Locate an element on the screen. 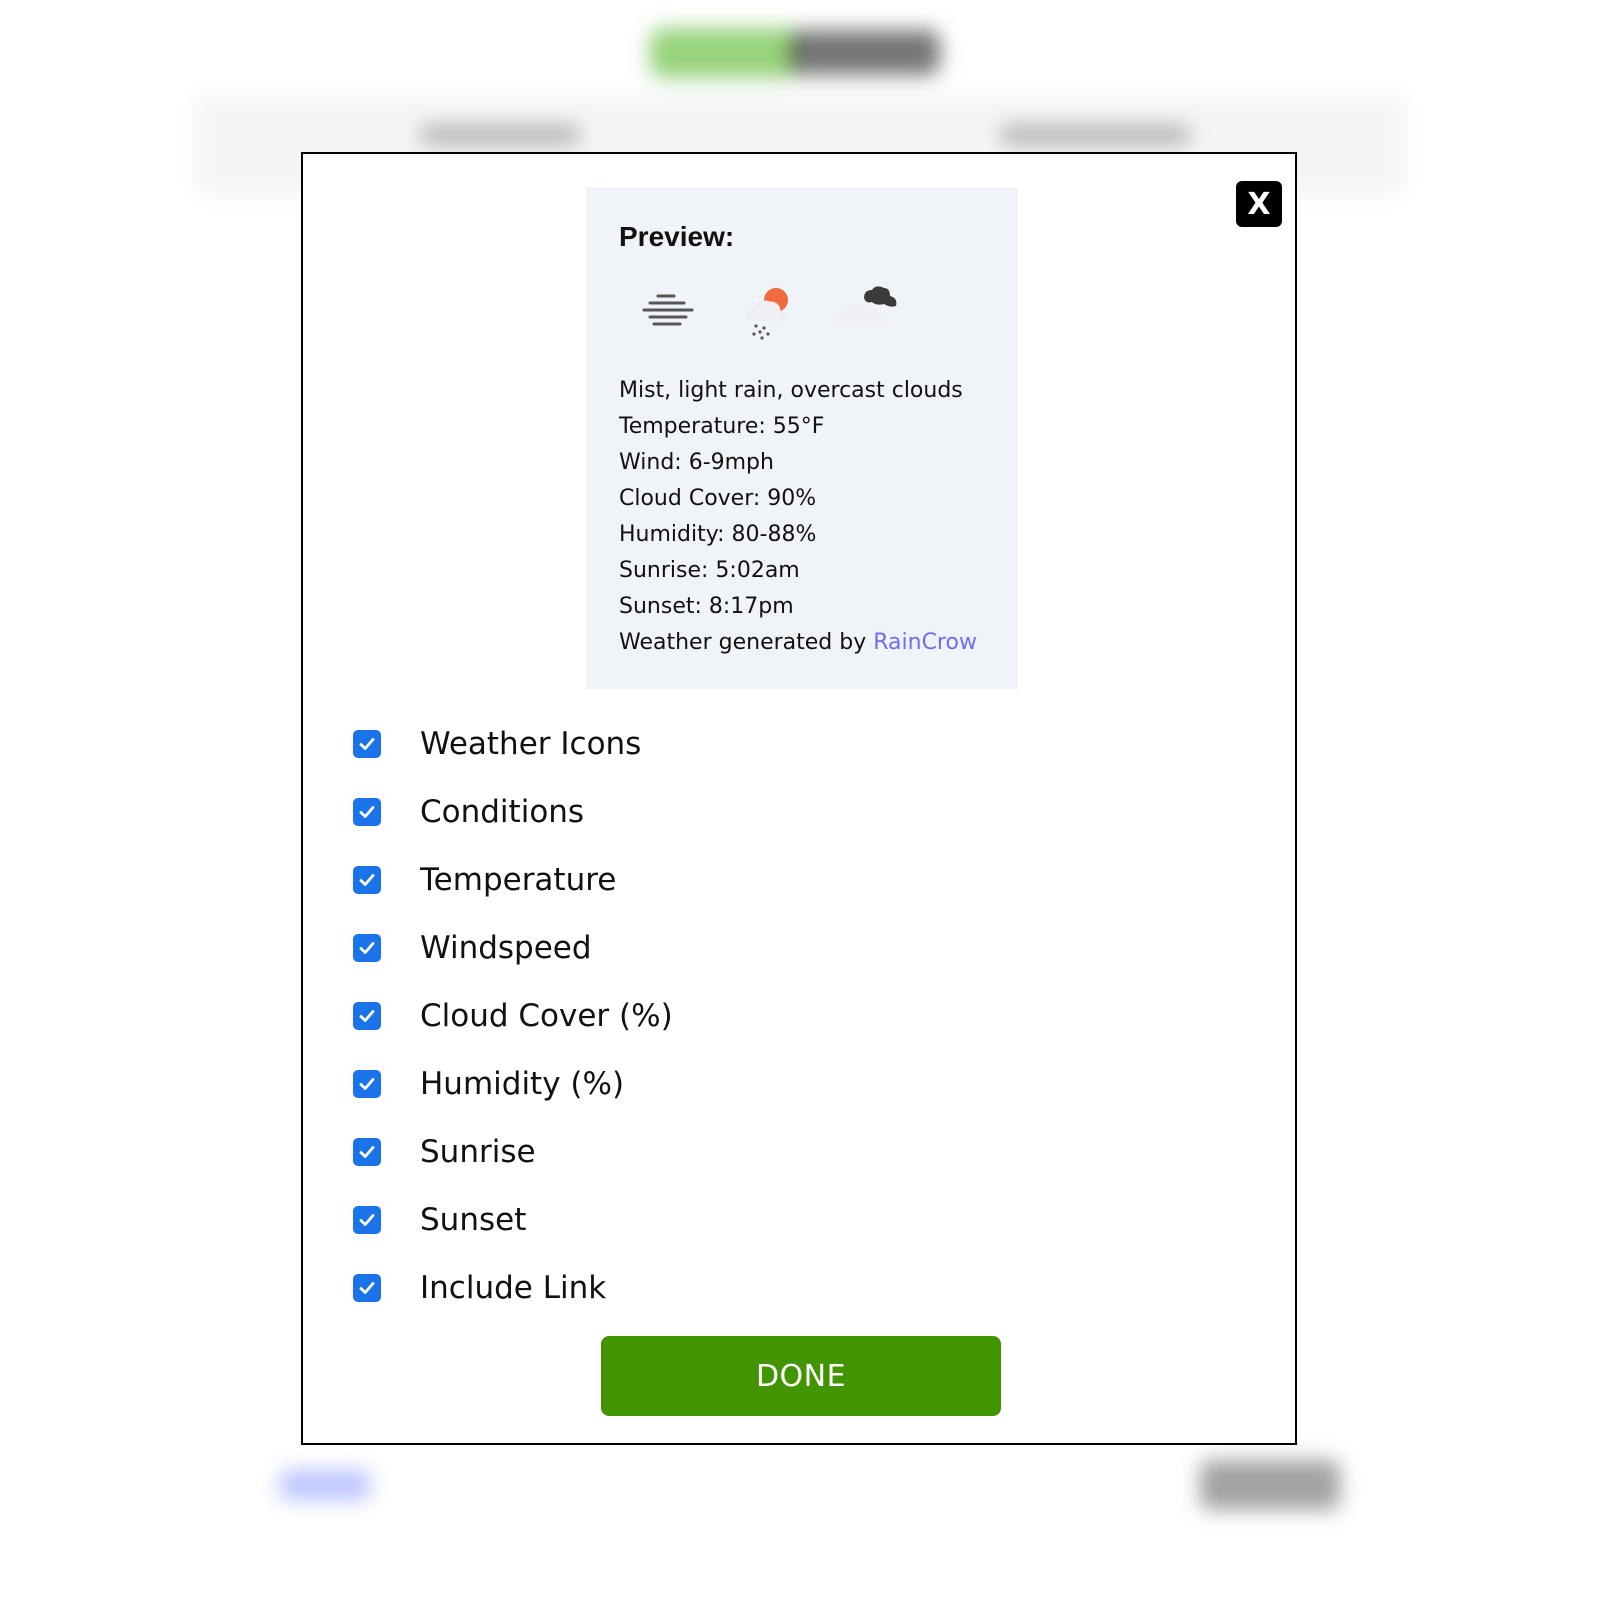  overcast-clouds-icon is located at coordinates (864, 306).